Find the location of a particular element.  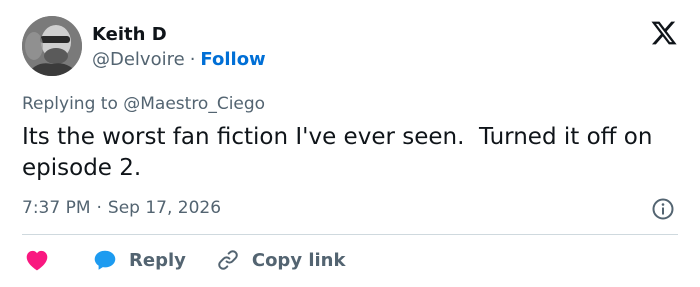

reply-mention-link: @Maestro_Ciego is located at coordinates (194, 104).